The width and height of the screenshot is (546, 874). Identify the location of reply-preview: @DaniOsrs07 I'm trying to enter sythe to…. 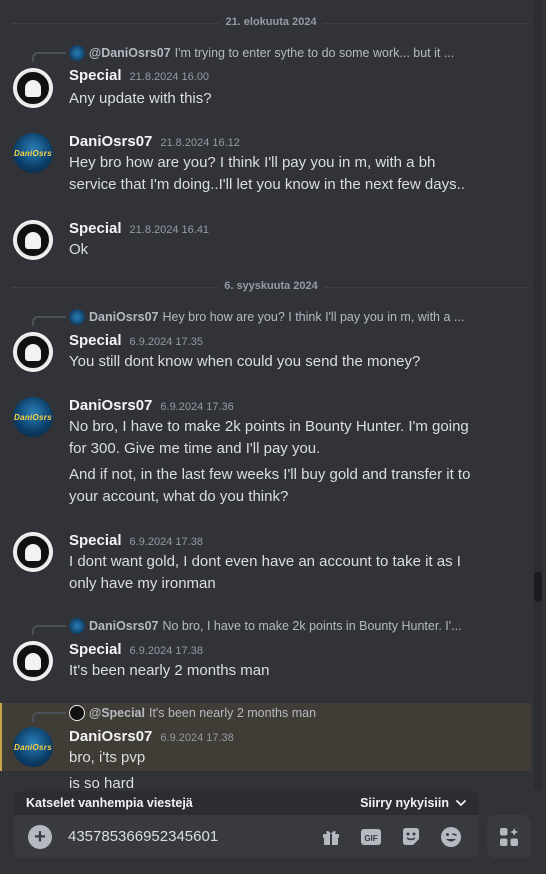
(277, 53).